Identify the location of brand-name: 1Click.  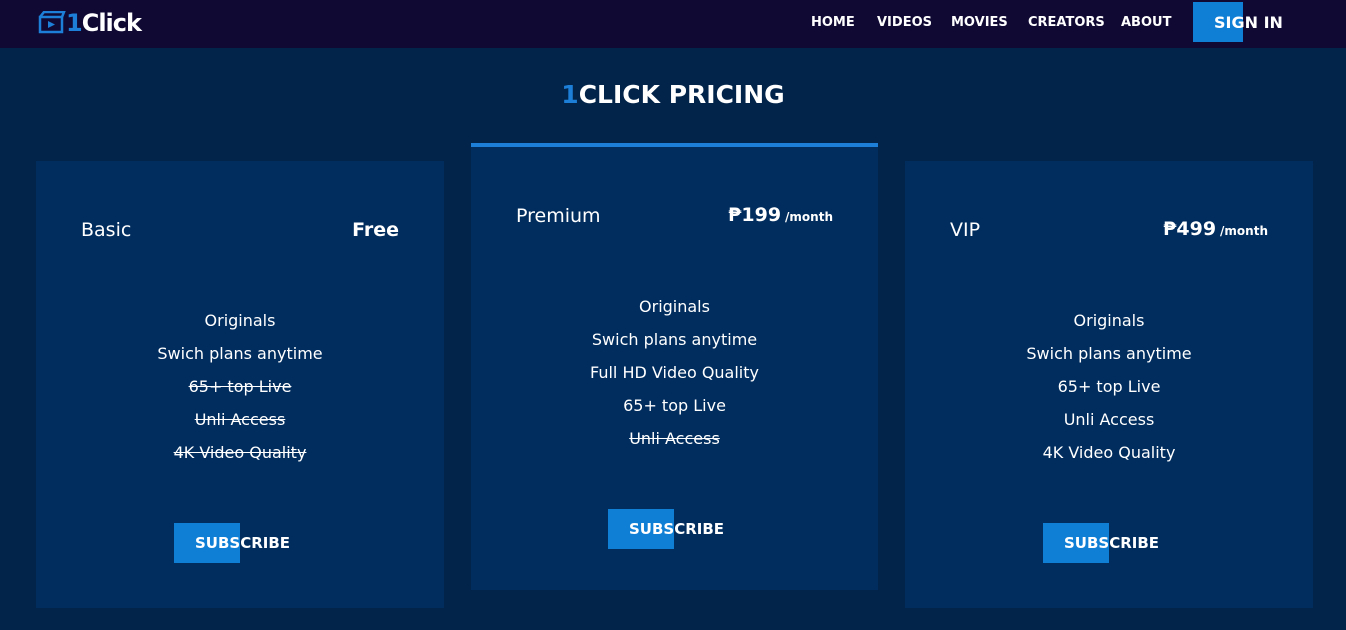
(104, 23).